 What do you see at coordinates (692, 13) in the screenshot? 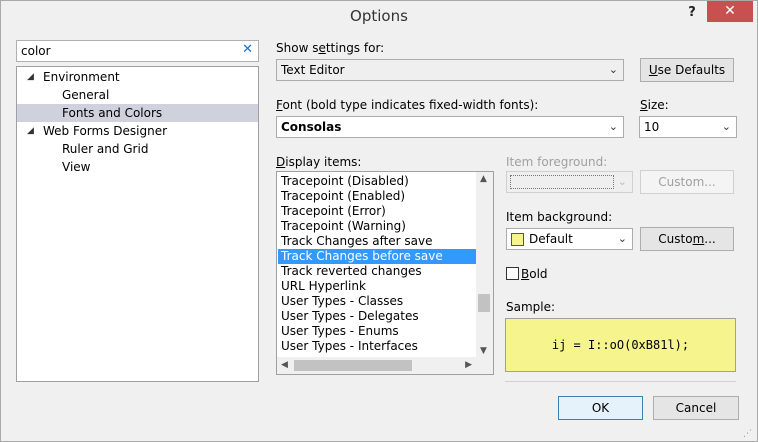
I see `help-button: ?` at bounding box center [692, 13].